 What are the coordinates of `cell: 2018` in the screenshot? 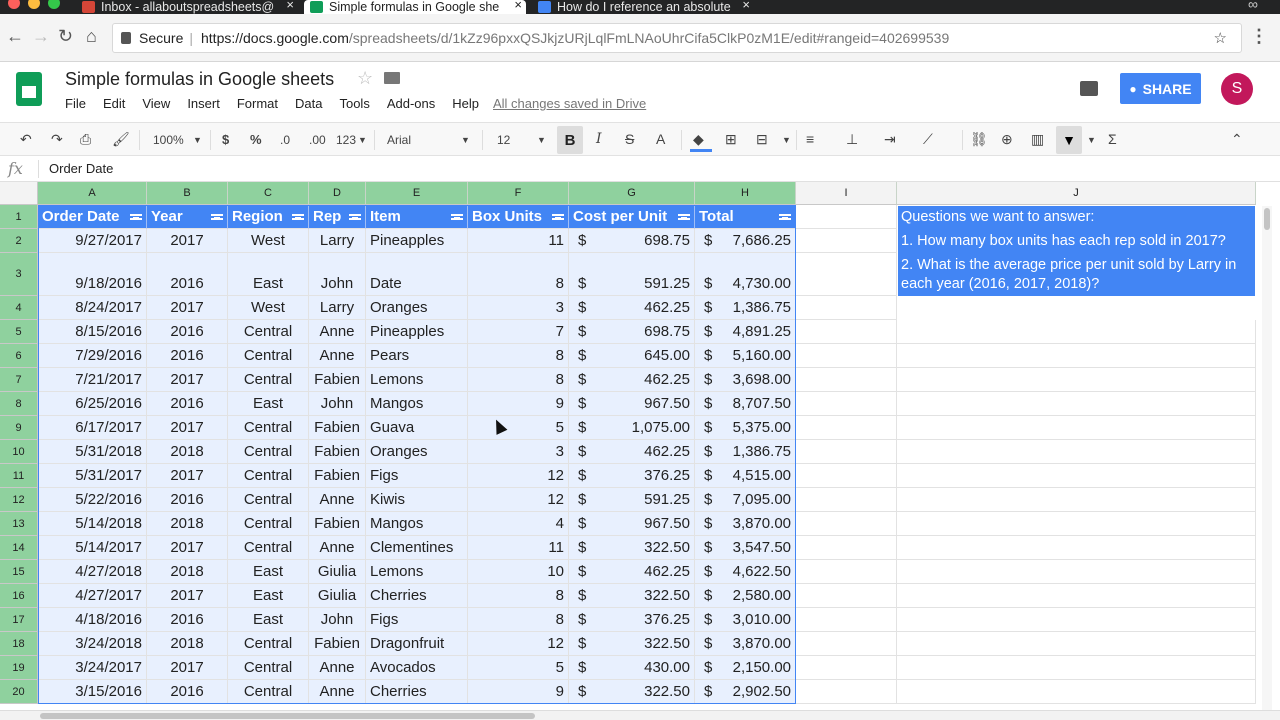 It's located at (187, 452).